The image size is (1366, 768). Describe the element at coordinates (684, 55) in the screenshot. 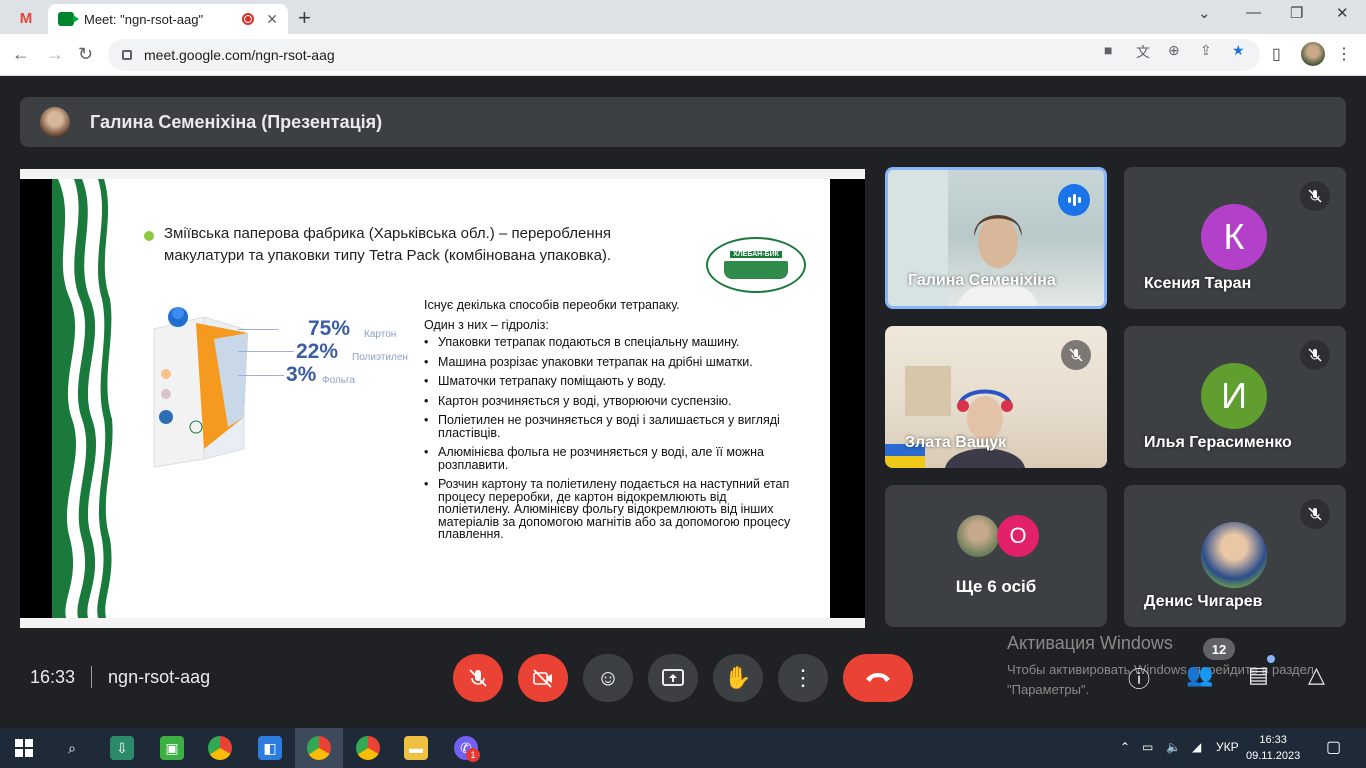

I see `omnibox: meet.google.com/ngn-rsot-aag` at that location.